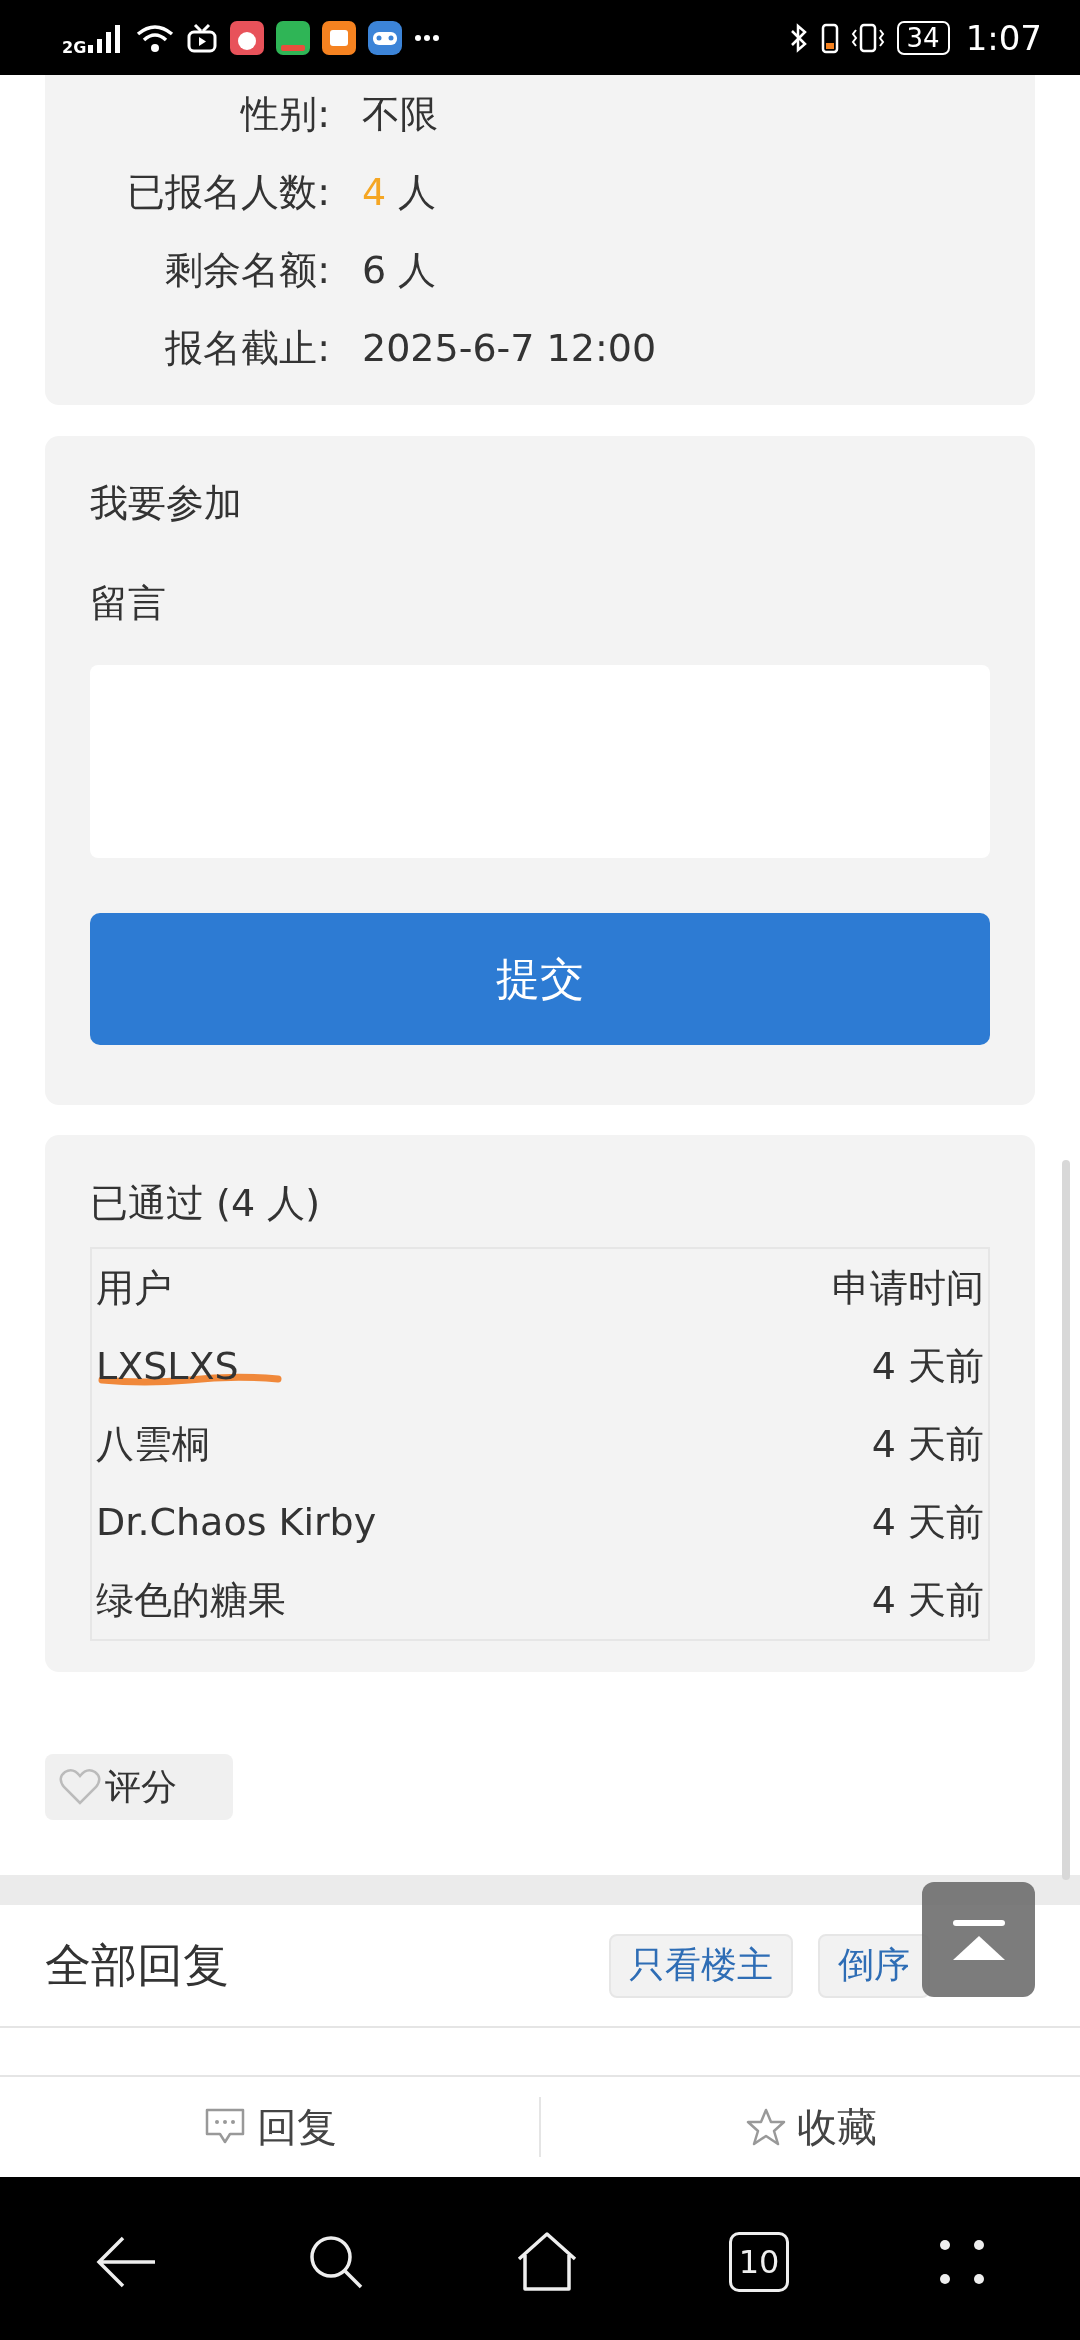  What do you see at coordinates (798, 37) in the screenshot?
I see `bluetooth-icon` at bounding box center [798, 37].